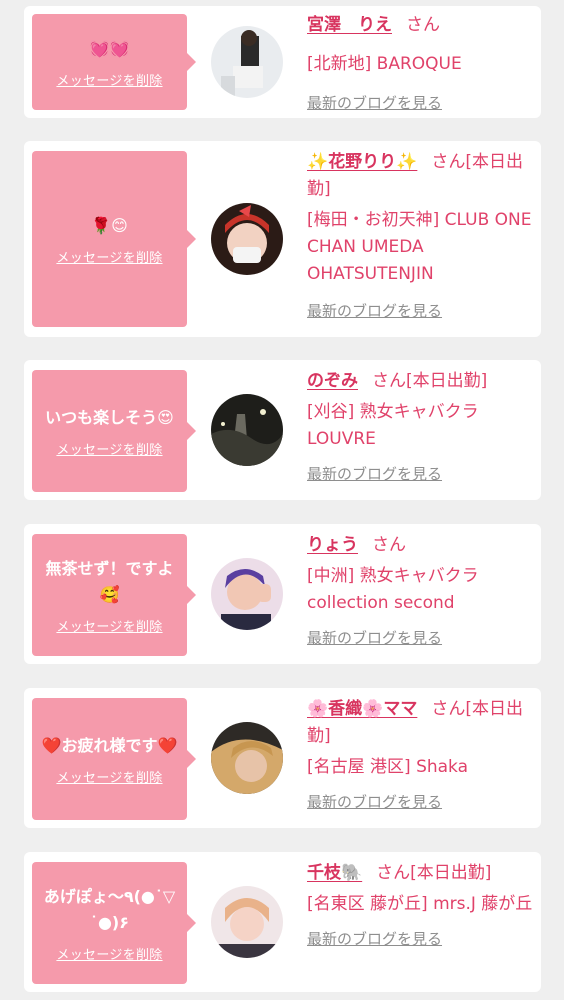  What do you see at coordinates (384, 64) in the screenshot?
I see `shop-name: [北新地] BAROQUE` at bounding box center [384, 64].